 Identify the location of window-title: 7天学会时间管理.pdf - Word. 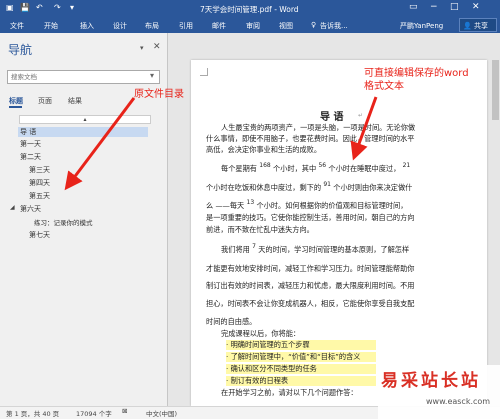
(249, 9).